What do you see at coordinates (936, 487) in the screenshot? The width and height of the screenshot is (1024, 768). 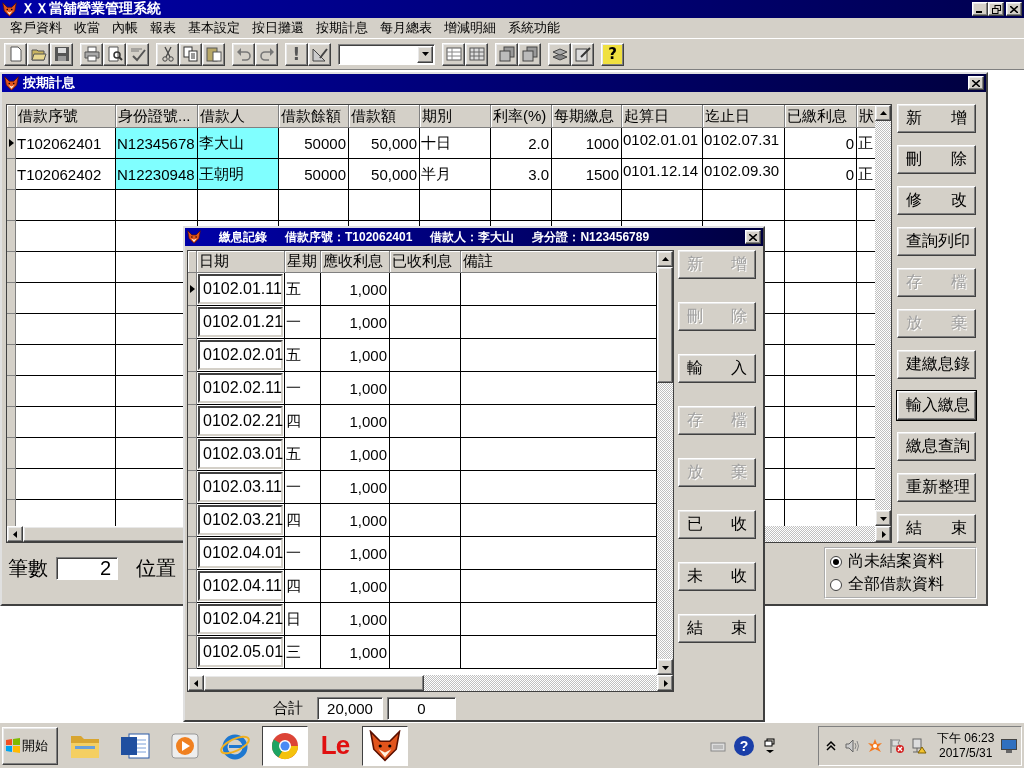 I see `action-button: 重新整理` at bounding box center [936, 487].